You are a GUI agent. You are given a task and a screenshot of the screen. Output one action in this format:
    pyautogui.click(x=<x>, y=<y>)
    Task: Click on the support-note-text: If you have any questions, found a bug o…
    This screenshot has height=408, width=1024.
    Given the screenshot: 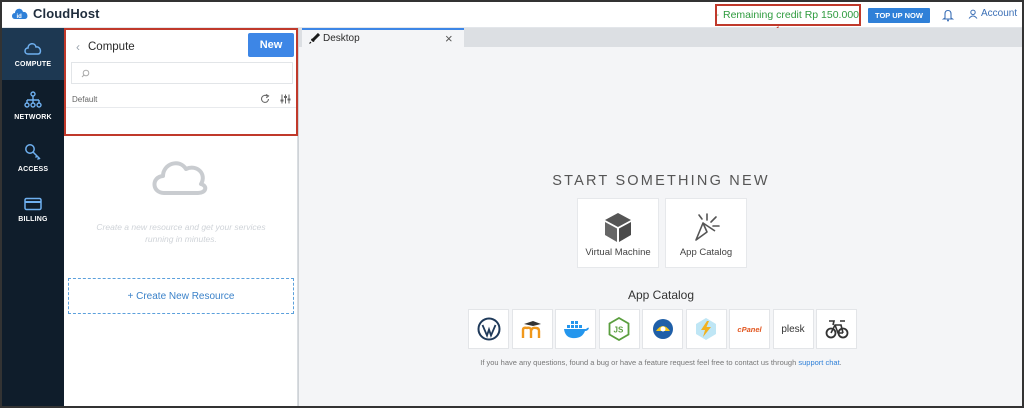 What is the action you would take?
    pyautogui.click(x=638, y=362)
    